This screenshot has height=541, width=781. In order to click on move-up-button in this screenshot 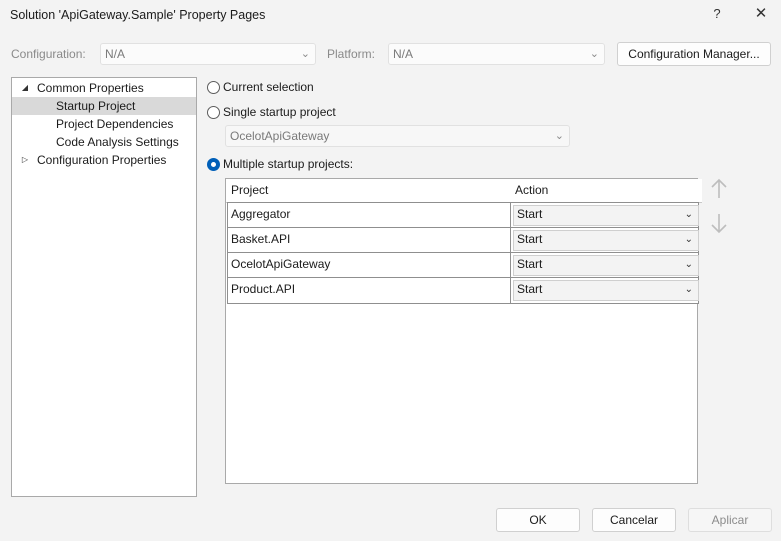, I will do `click(719, 192)`.